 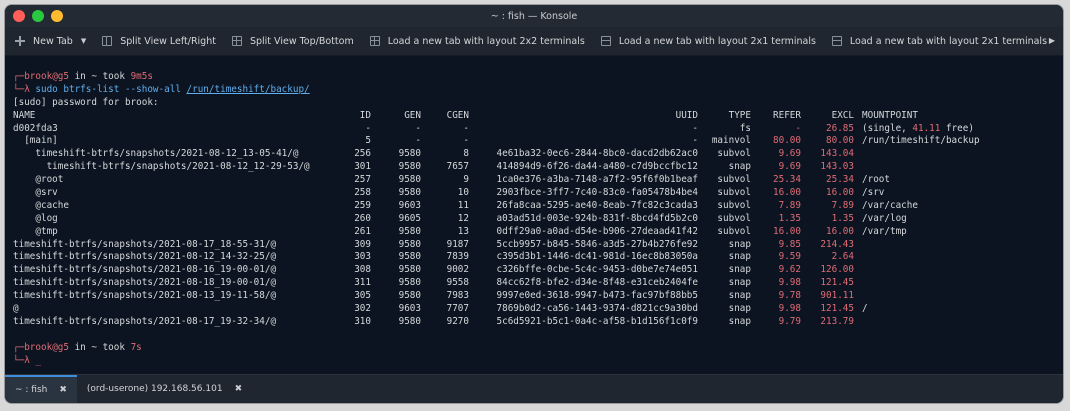 What do you see at coordinates (292, 41) in the screenshot?
I see `split-top-bottom-button: Split View Top/Bottom` at bounding box center [292, 41].